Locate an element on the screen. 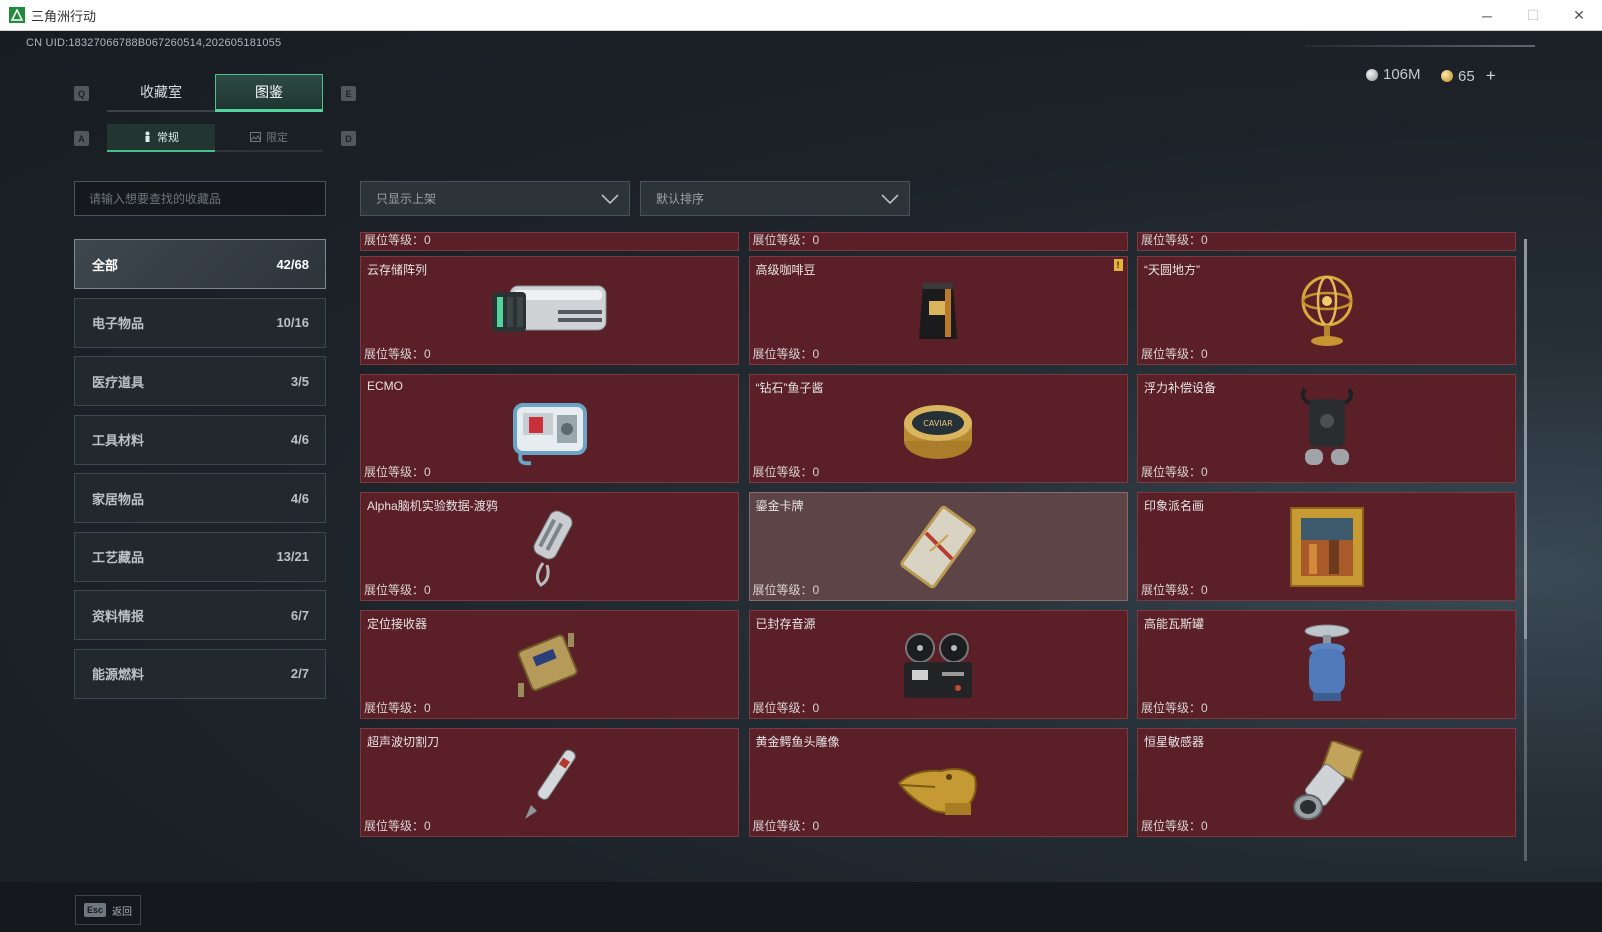 Image resolution: width=1602 pixels, height=932 pixels. svg-text: CAVIAR is located at coordinates (938, 423).